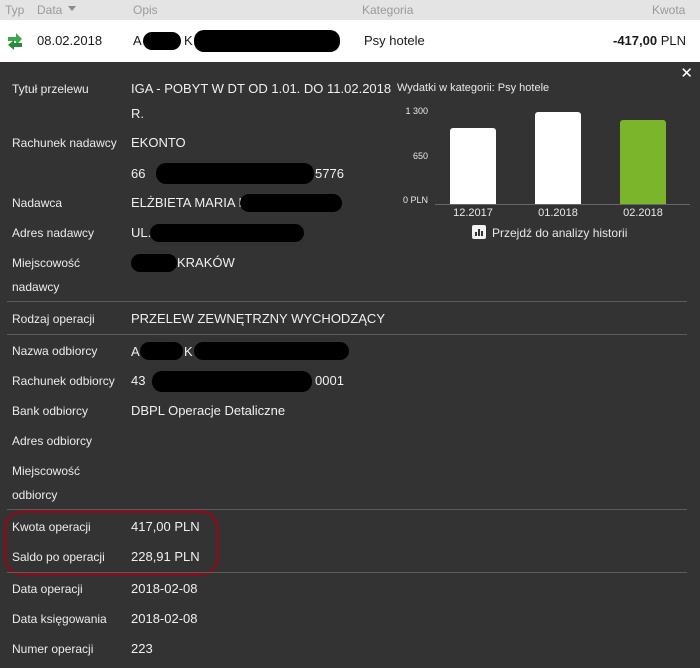  I want to click on x-tick-label: 12.2017, so click(473, 213).